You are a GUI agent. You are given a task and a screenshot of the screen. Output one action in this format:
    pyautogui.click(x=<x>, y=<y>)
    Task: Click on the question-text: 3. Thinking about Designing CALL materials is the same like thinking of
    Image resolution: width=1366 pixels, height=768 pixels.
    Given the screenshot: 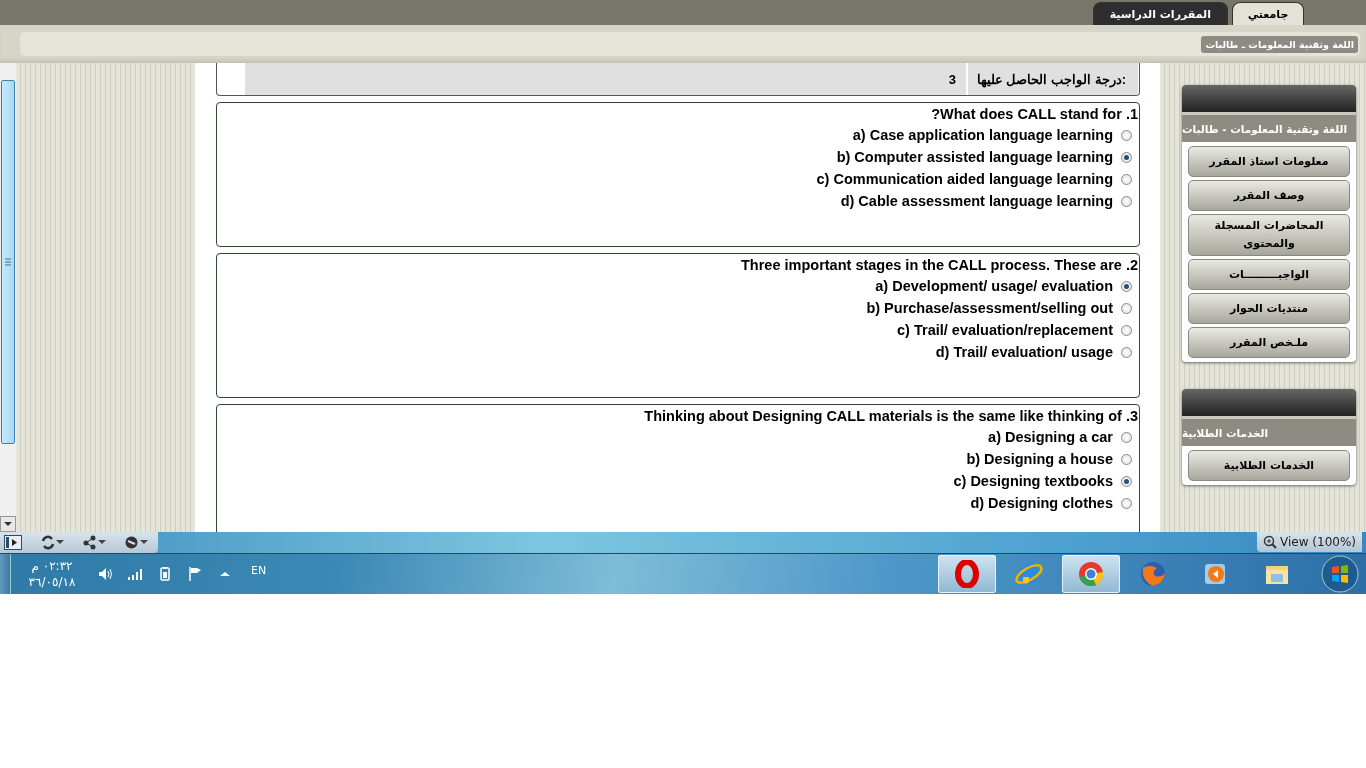 What is the action you would take?
    pyautogui.click(x=891, y=416)
    